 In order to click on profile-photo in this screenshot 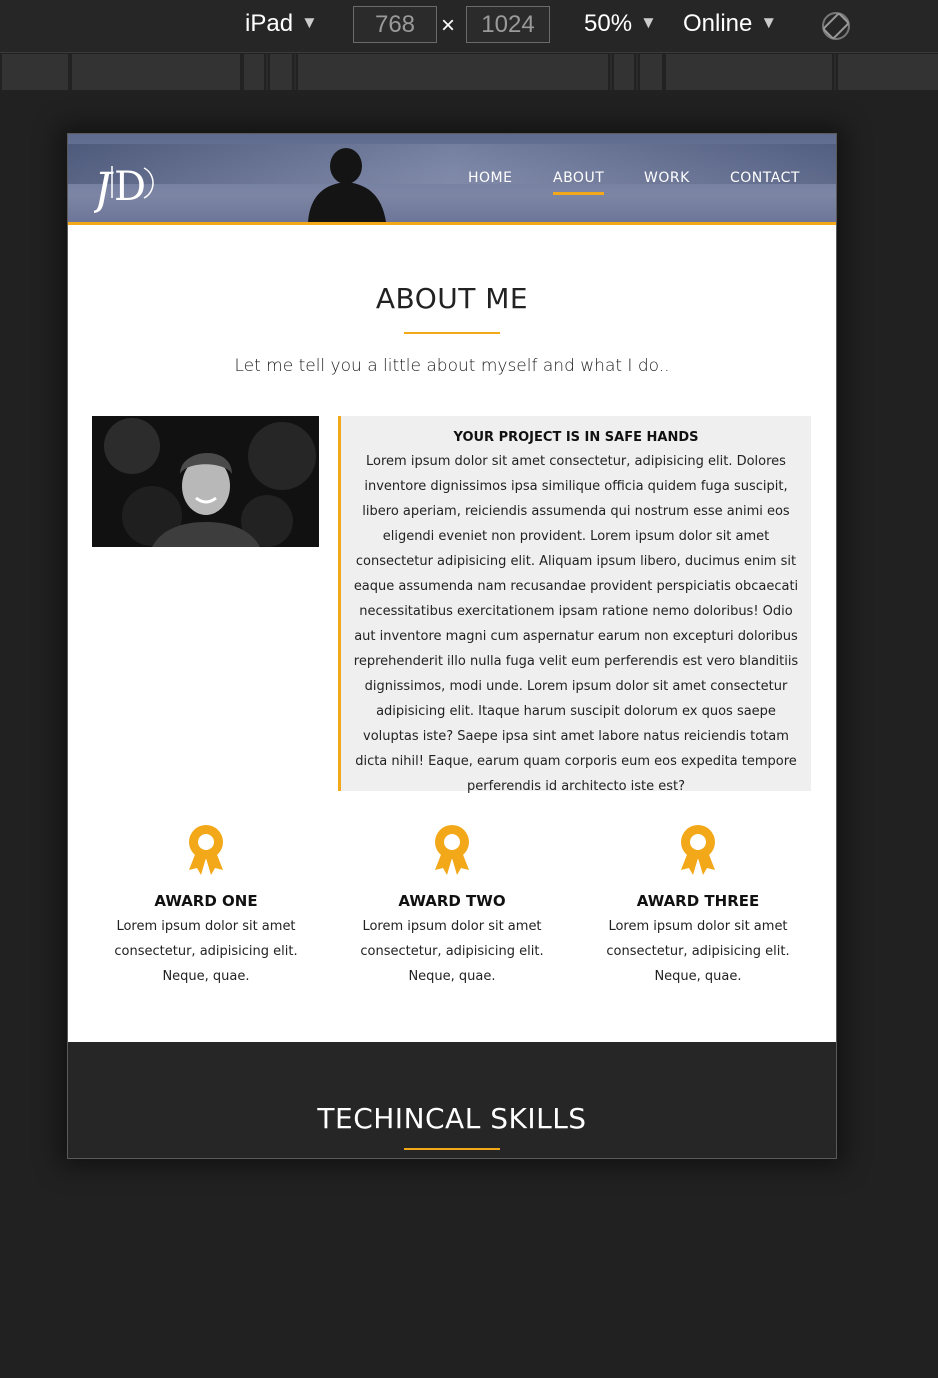, I will do `click(205, 481)`.